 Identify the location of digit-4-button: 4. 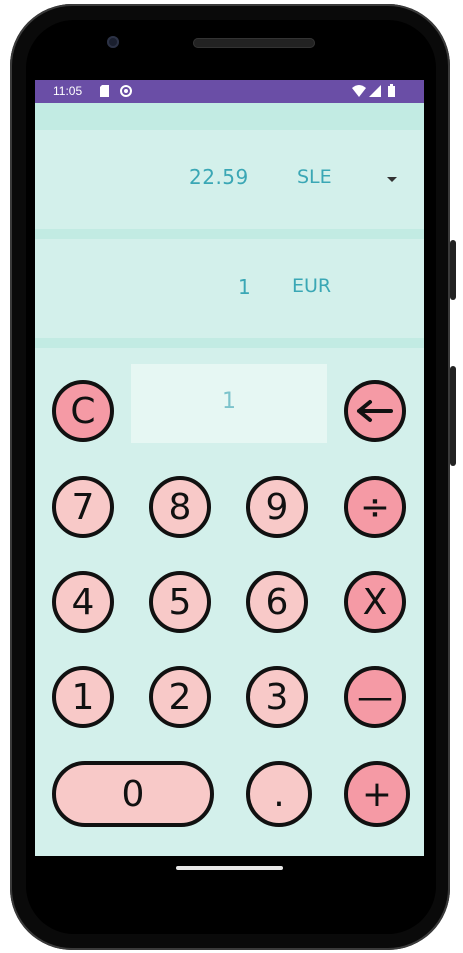
(83, 602).